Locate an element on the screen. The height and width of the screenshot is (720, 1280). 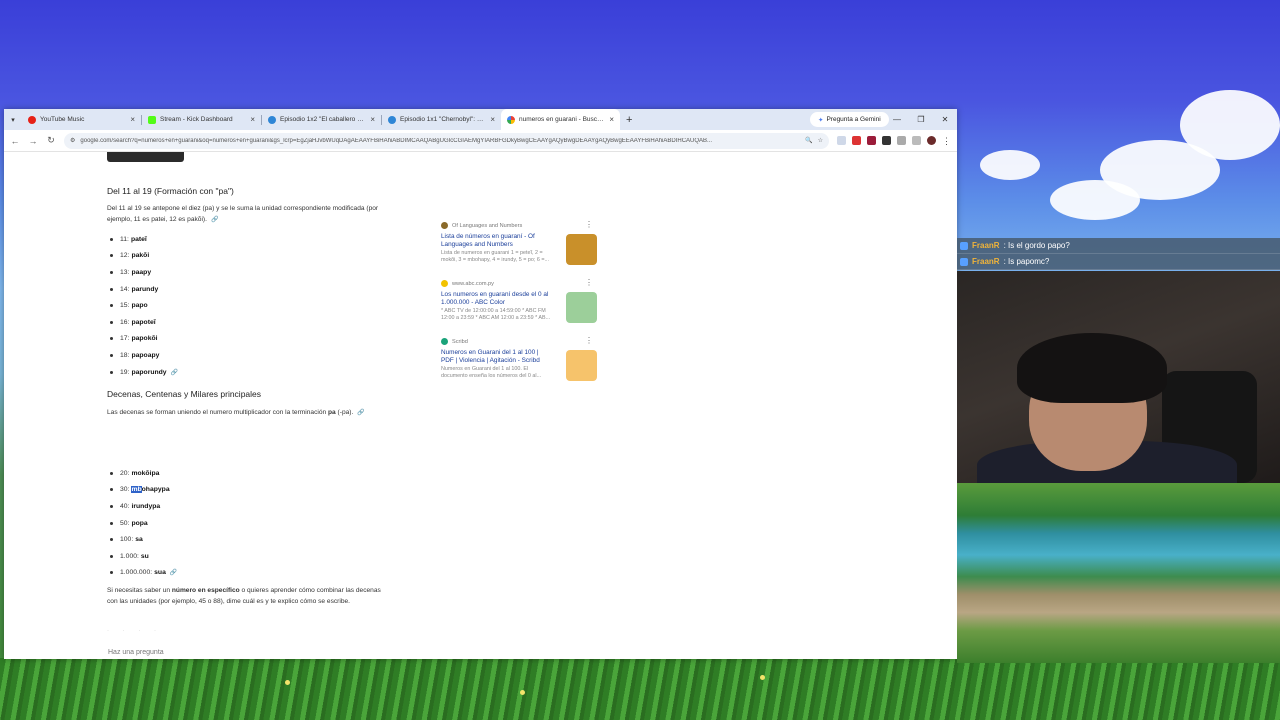
site-favicon-icon is located at coordinates (444, 283).